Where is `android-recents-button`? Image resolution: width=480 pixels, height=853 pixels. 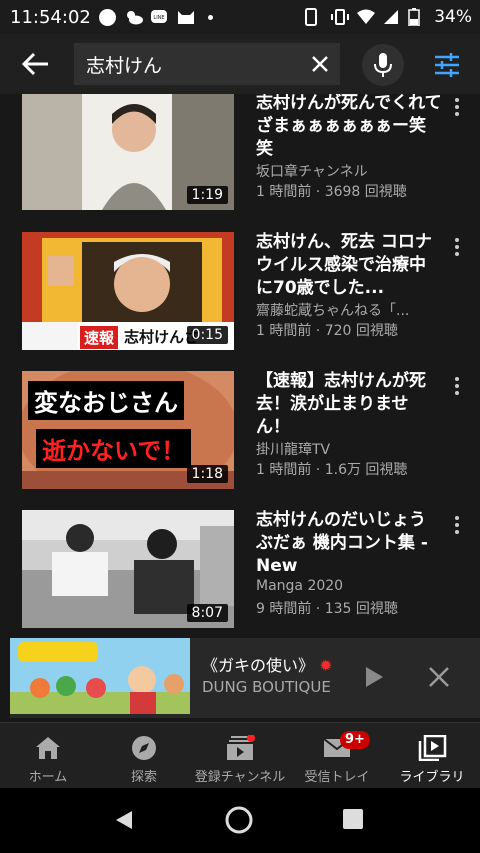
android-recents-button is located at coordinates (353, 819).